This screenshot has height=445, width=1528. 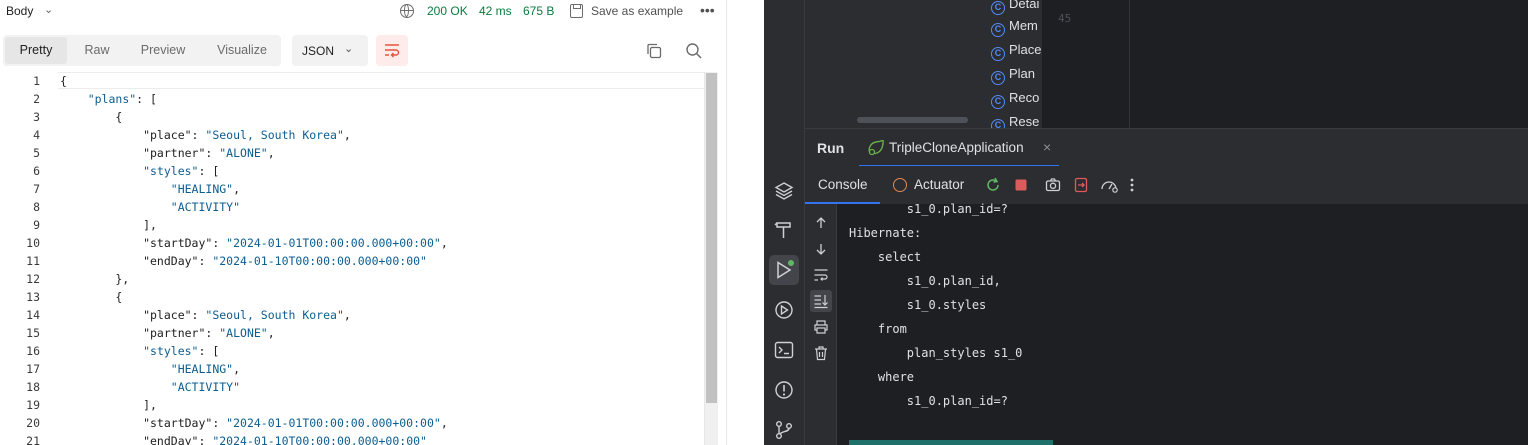 I want to click on ide-left-strip, so click(x=784, y=64).